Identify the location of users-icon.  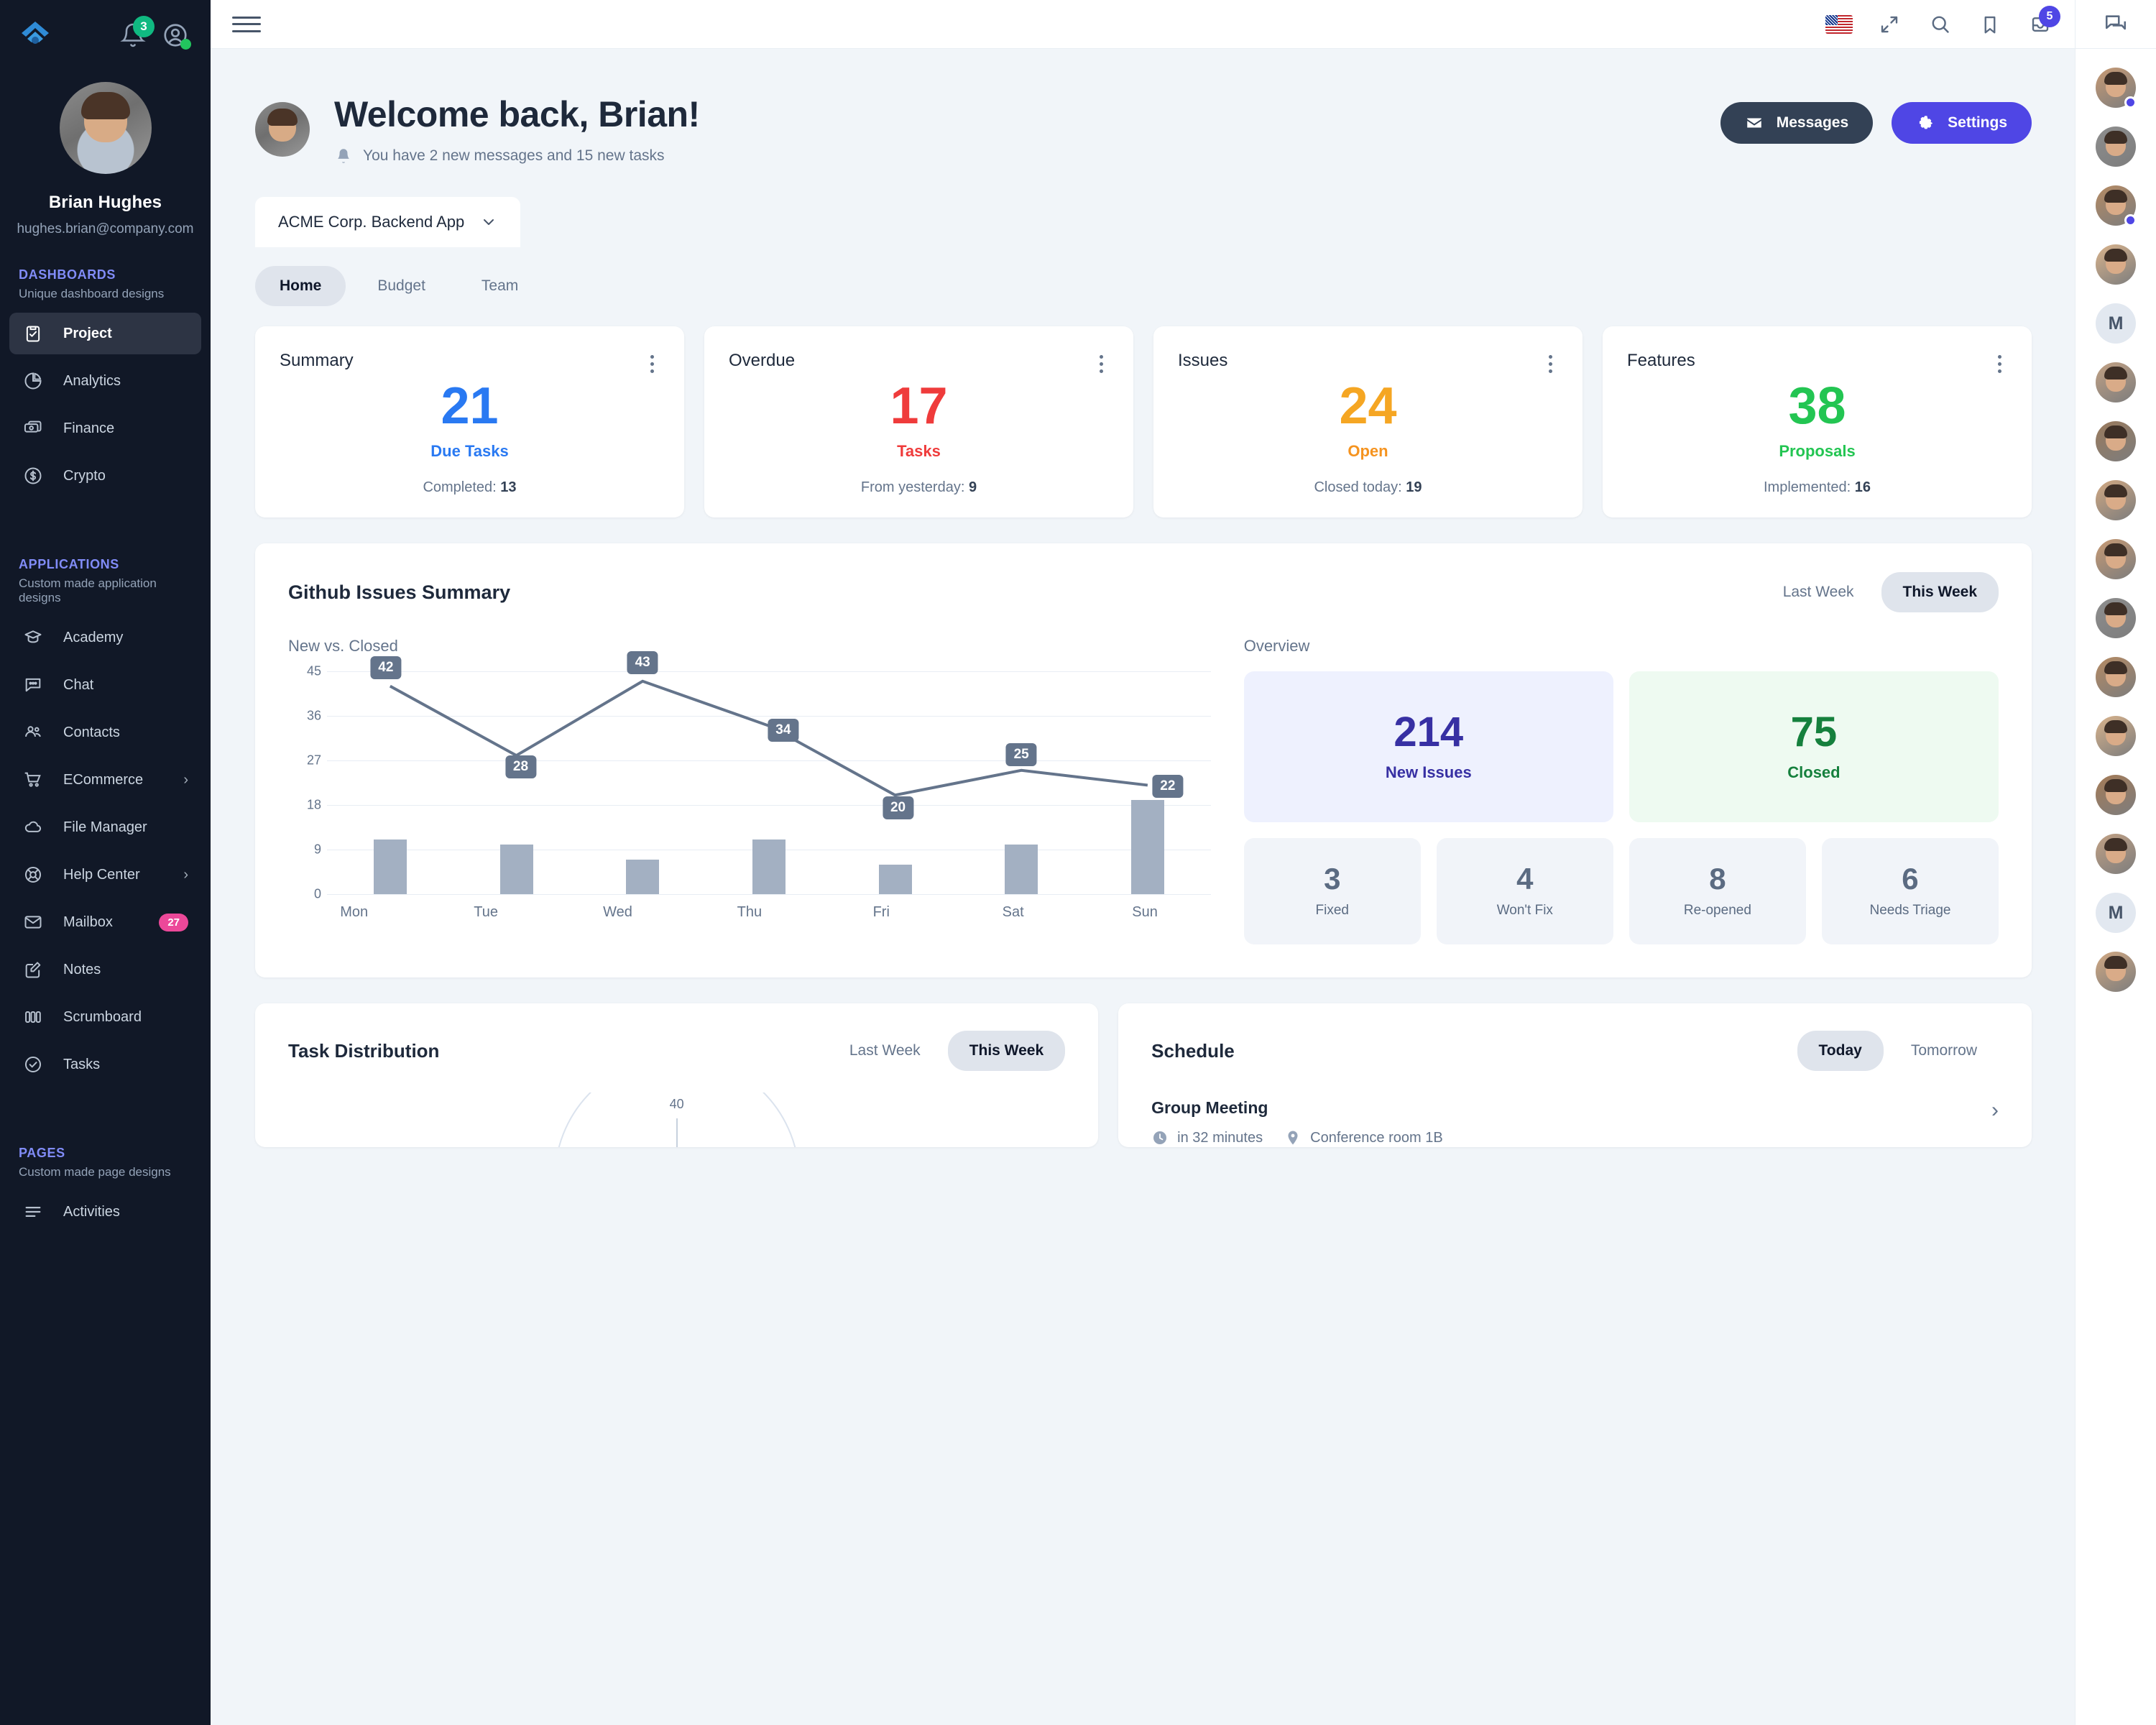
(33, 732).